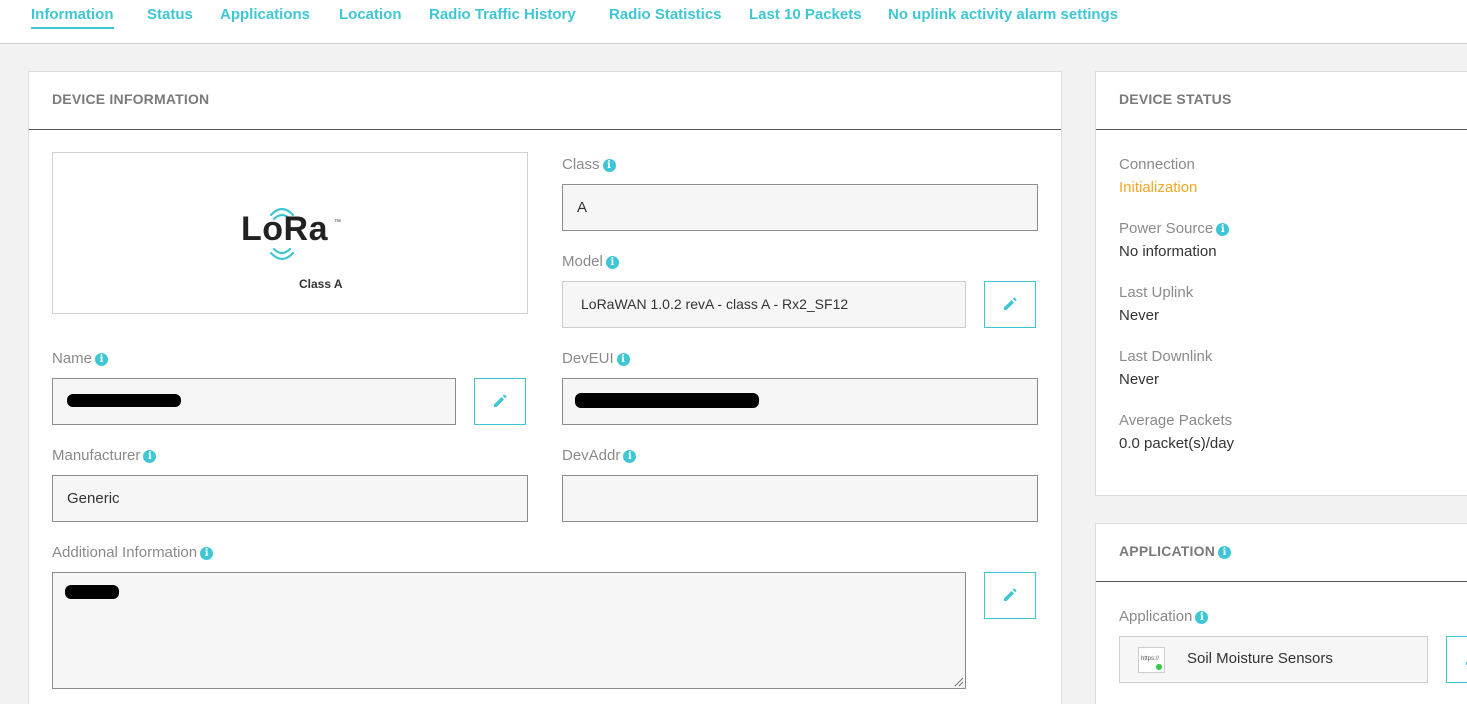 This screenshot has width=1467, height=704. Describe the element at coordinates (1139, 379) in the screenshot. I see `last-downlink-value: Never` at that location.